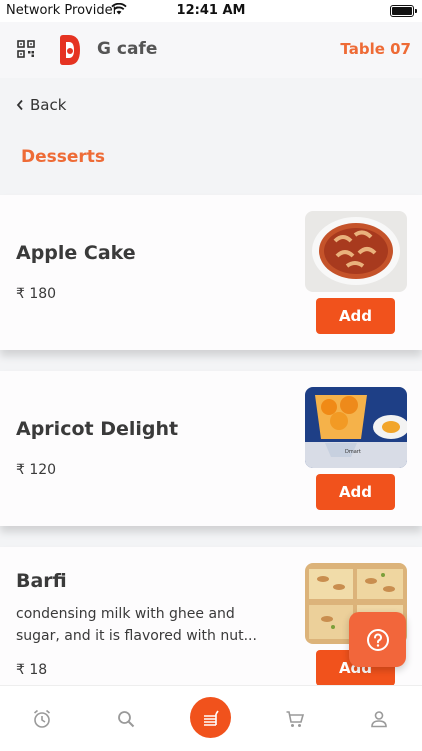 This screenshot has height=751, width=422. I want to click on item-name: Apricot Delight, so click(97, 429).